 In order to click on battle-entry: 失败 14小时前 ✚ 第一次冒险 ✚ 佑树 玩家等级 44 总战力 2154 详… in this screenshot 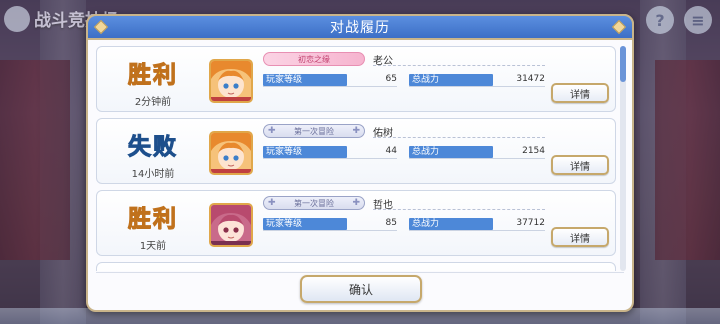, I will do `click(356, 151)`.